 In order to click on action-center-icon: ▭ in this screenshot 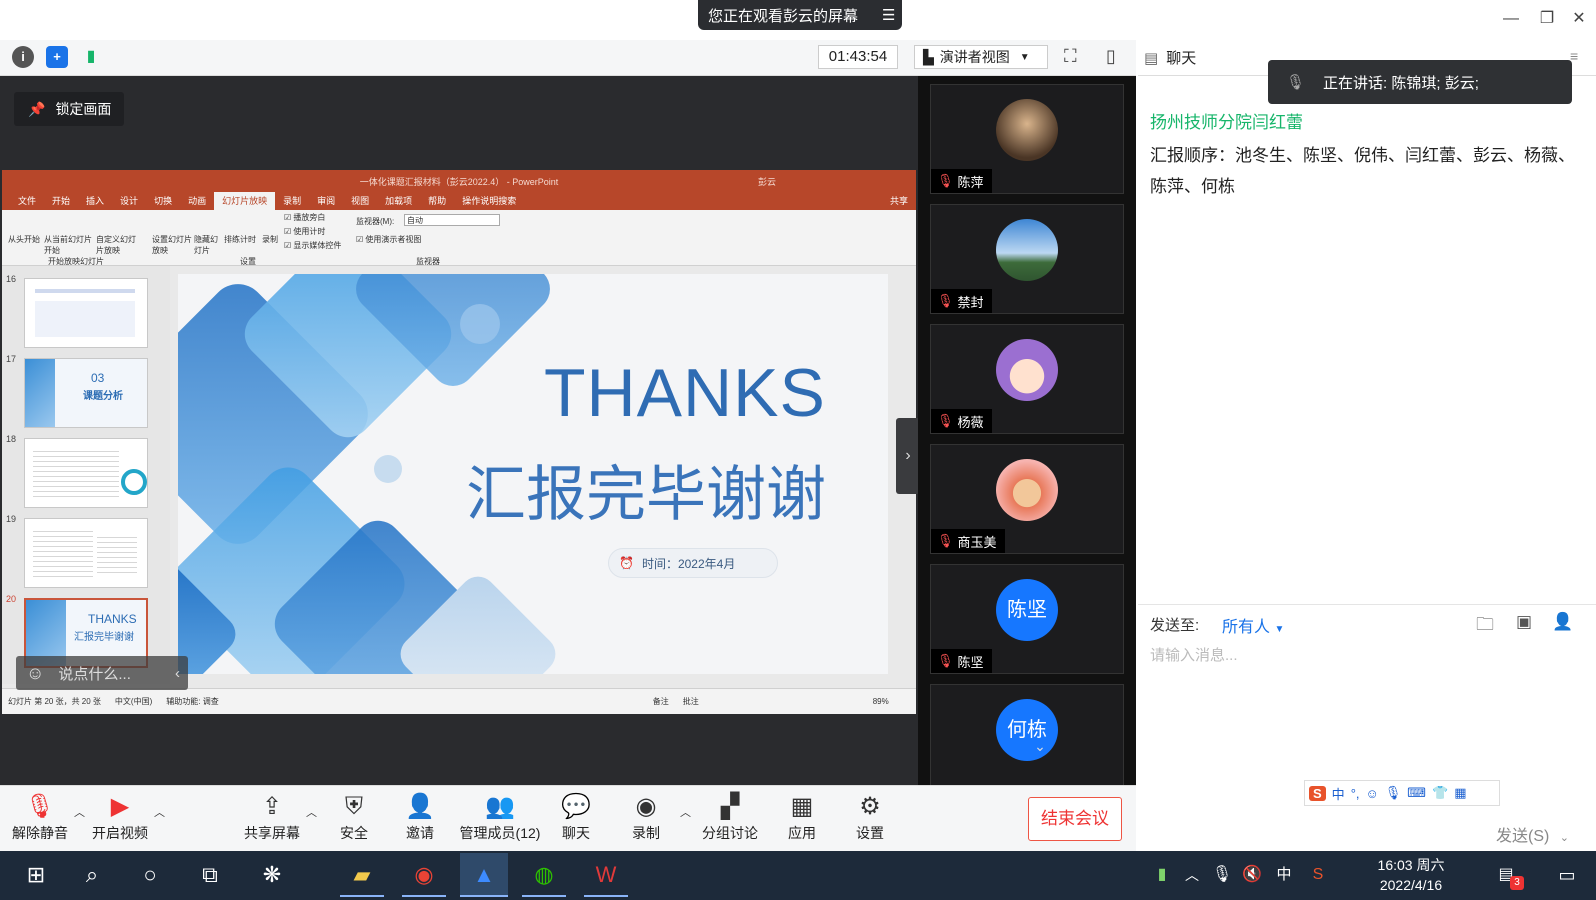, I will do `click(1567, 875)`.